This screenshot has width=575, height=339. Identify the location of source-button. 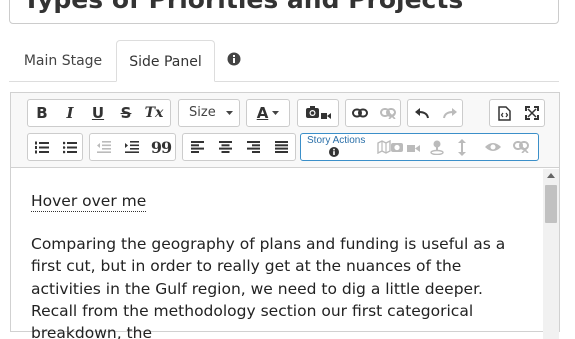
(504, 113).